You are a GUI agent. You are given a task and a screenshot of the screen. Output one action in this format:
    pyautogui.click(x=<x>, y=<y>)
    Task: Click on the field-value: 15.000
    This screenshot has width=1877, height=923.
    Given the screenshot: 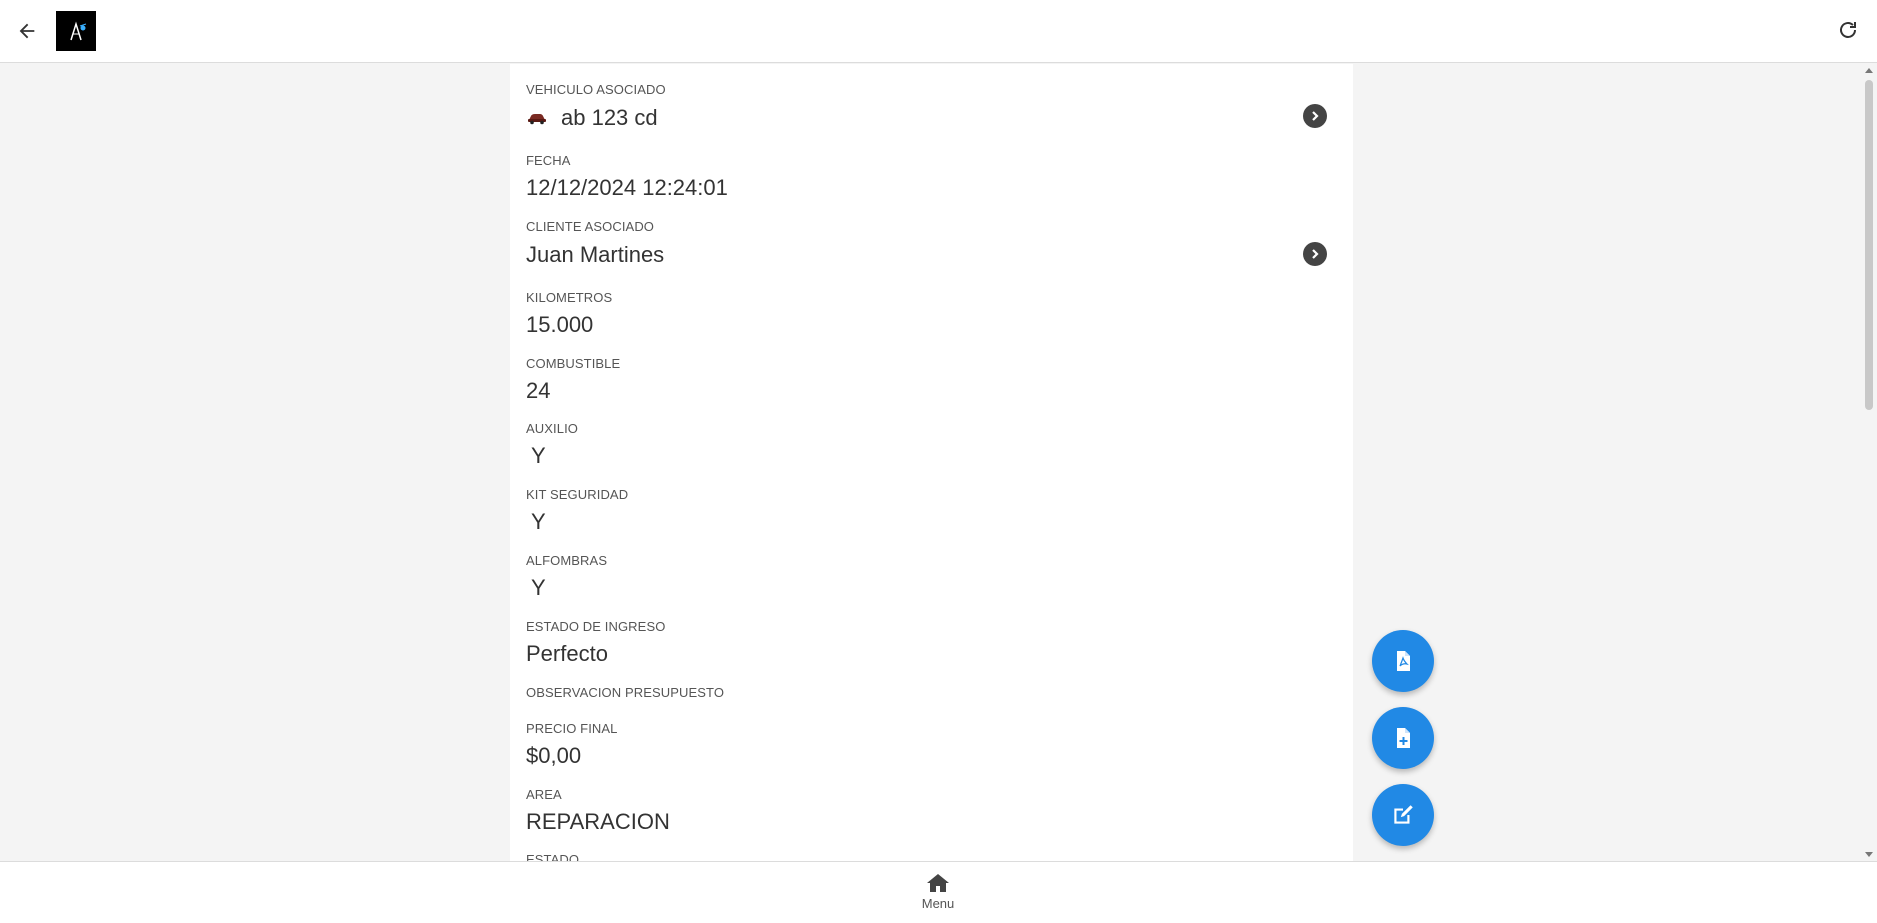 What is the action you would take?
    pyautogui.click(x=560, y=324)
    